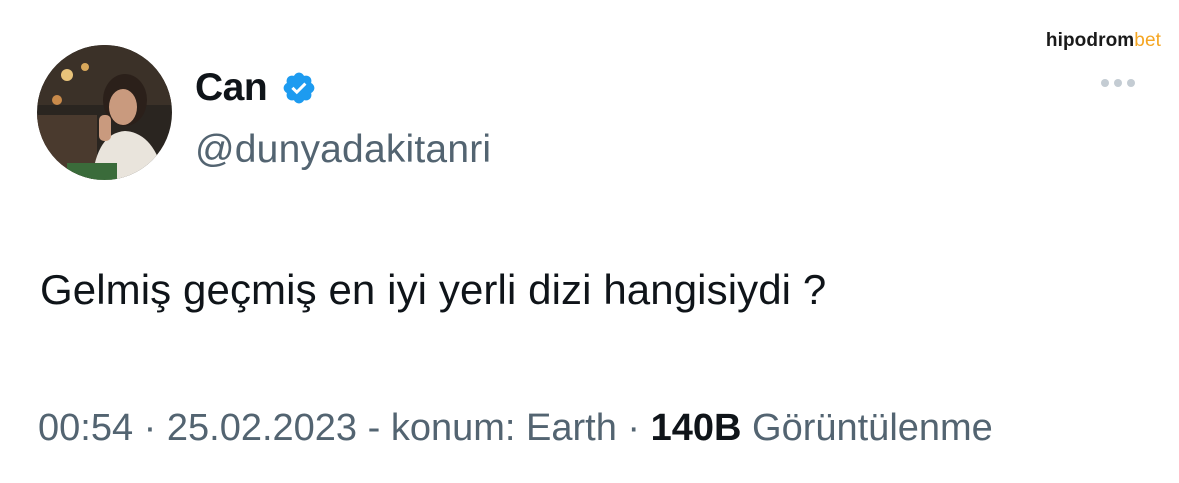  What do you see at coordinates (343, 150) in the screenshot?
I see `user-handle: @dunyadakitanri` at bounding box center [343, 150].